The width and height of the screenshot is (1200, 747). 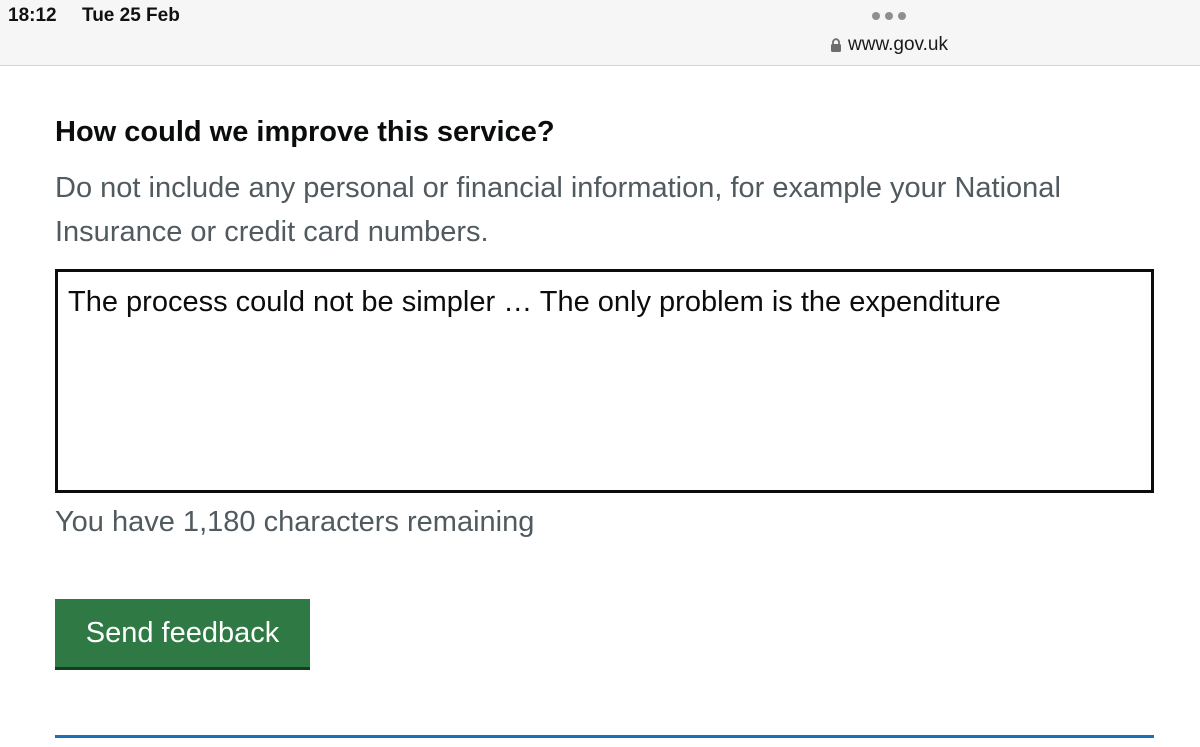 I want to click on address-bar: www.gov.uk, so click(x=889, y=45).